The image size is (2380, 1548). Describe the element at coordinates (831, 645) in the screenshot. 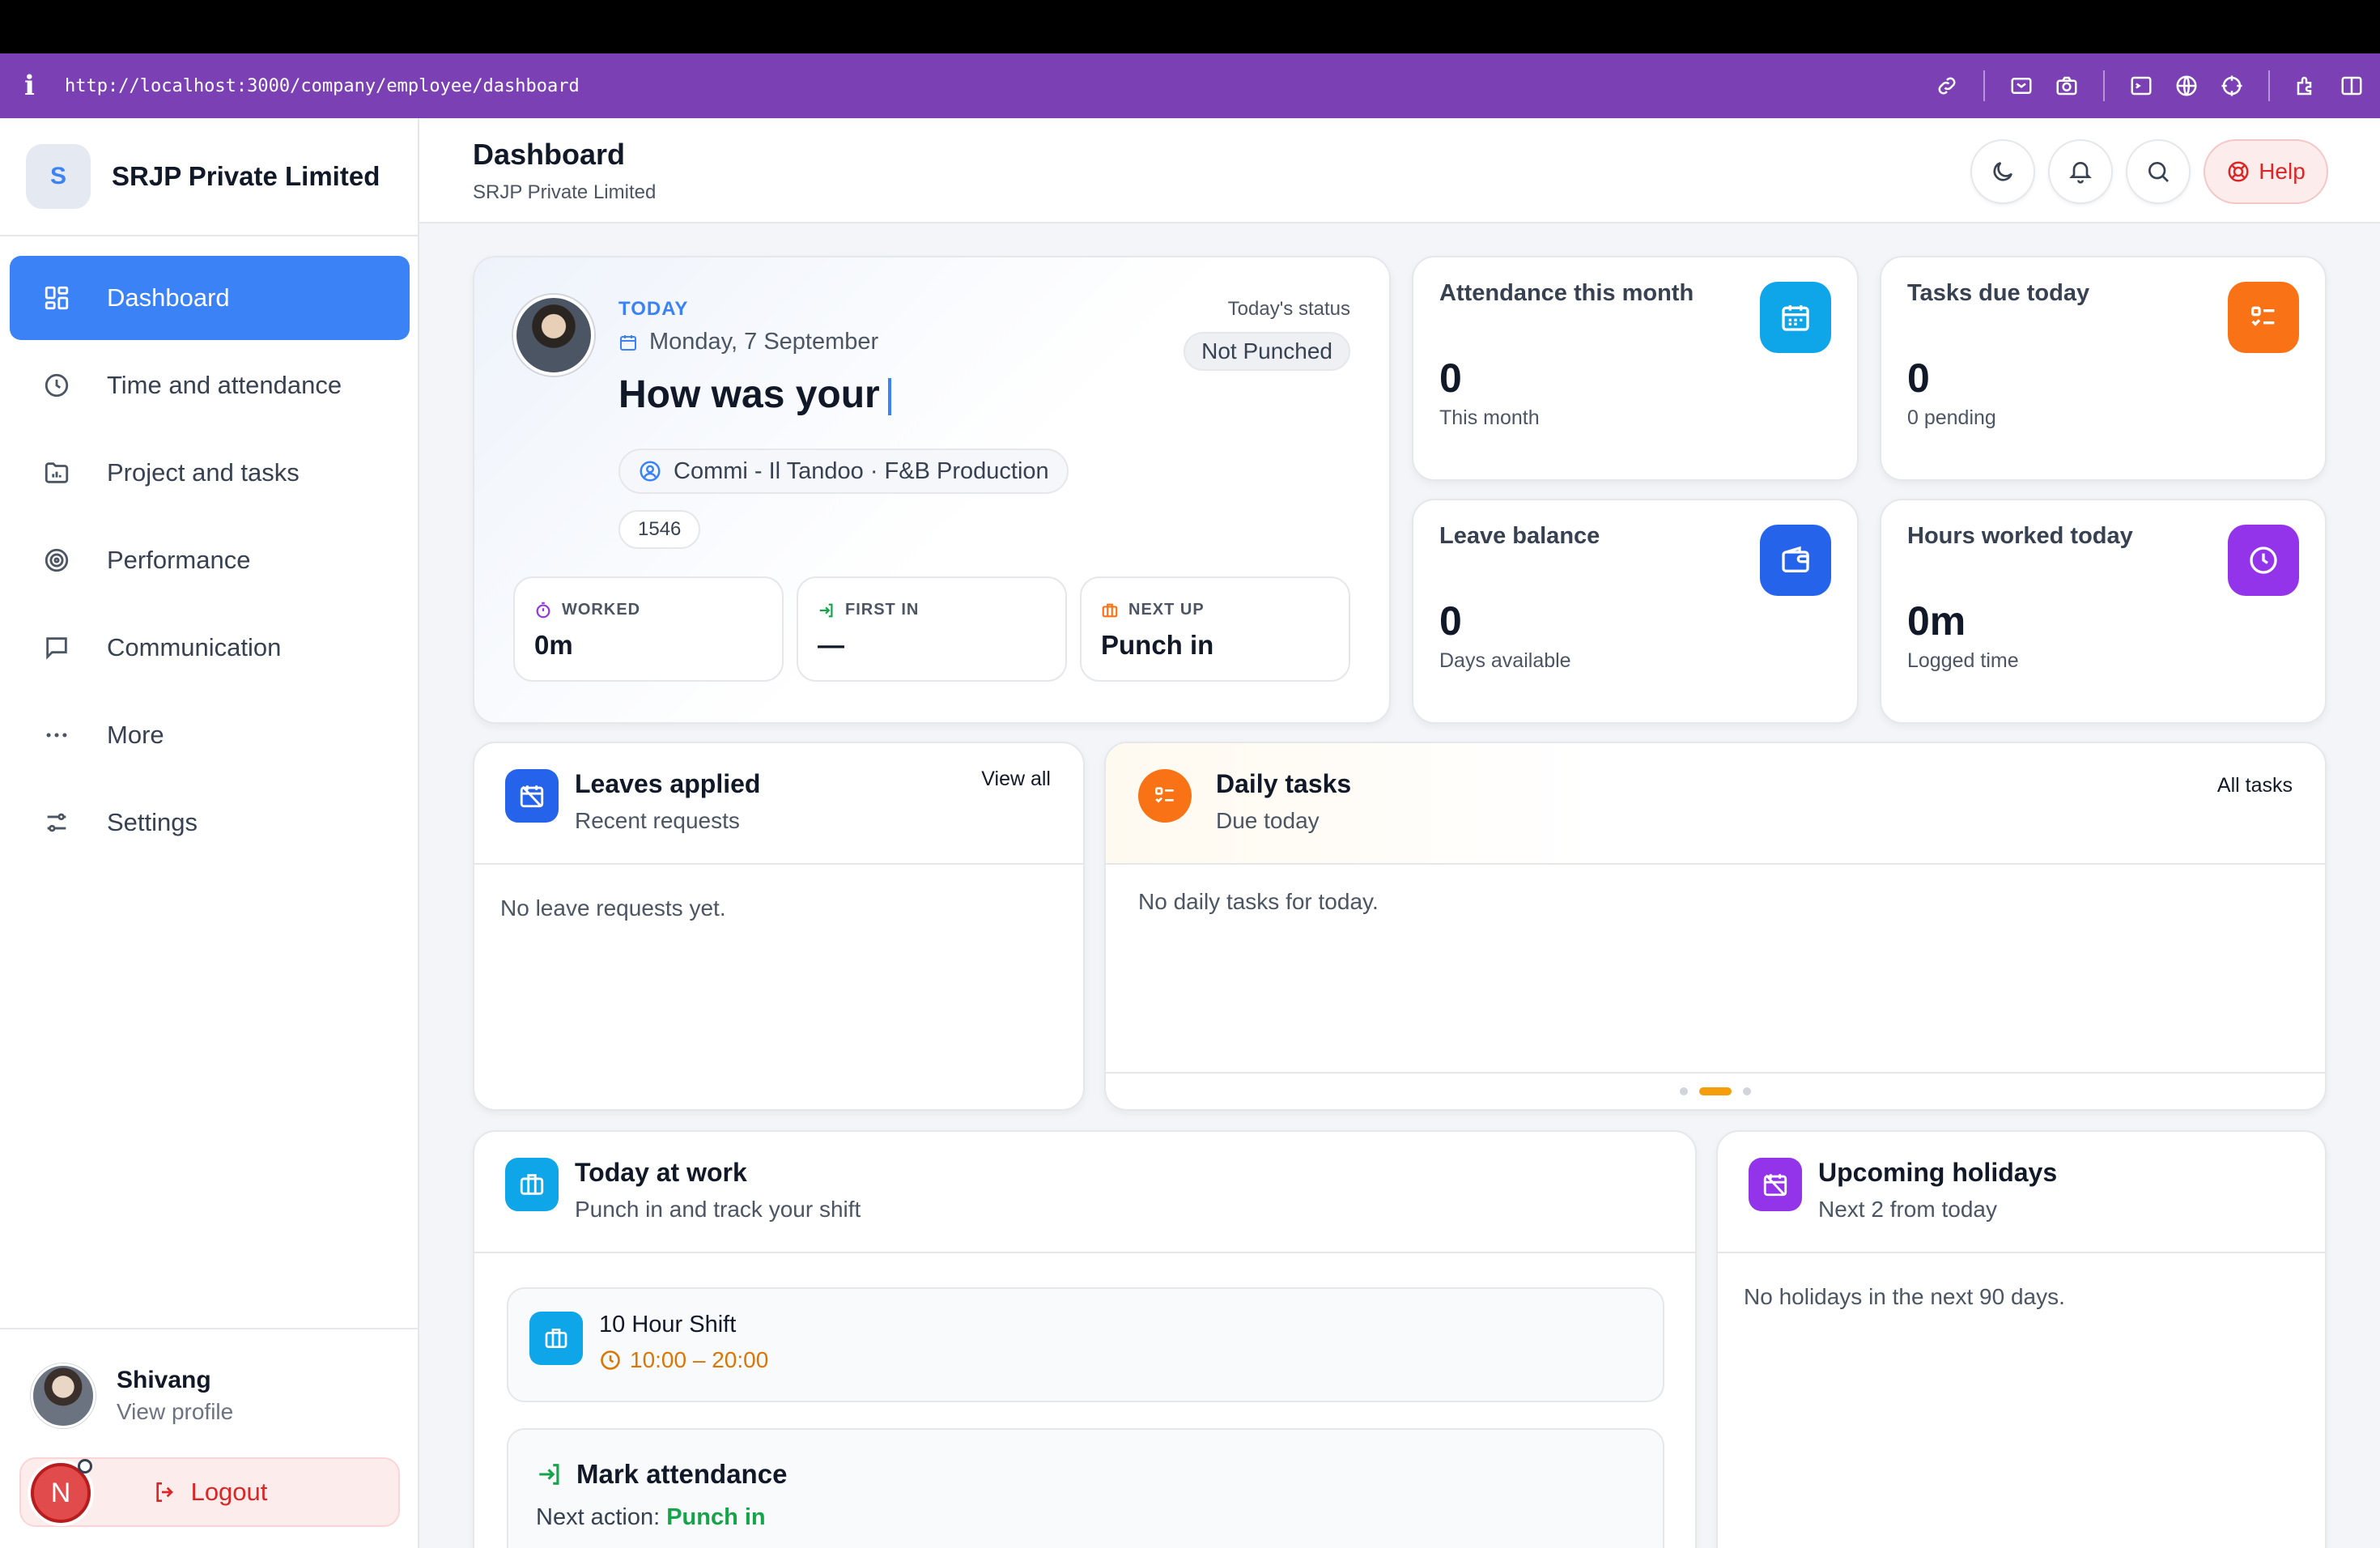

I see `first-in-value: —` at that location.